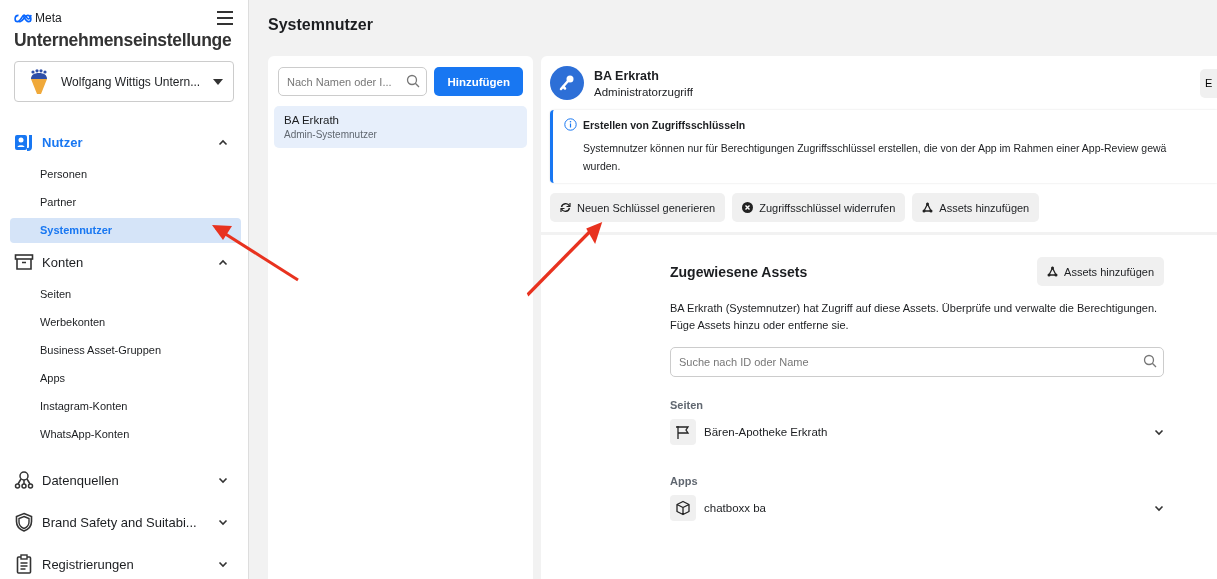 This screenshot has height=579, width=1217. What do you see at coordinates (124, 480) in the screenshot?
I see `nav-section: Datenquellen` at bounding box center [124, 480].